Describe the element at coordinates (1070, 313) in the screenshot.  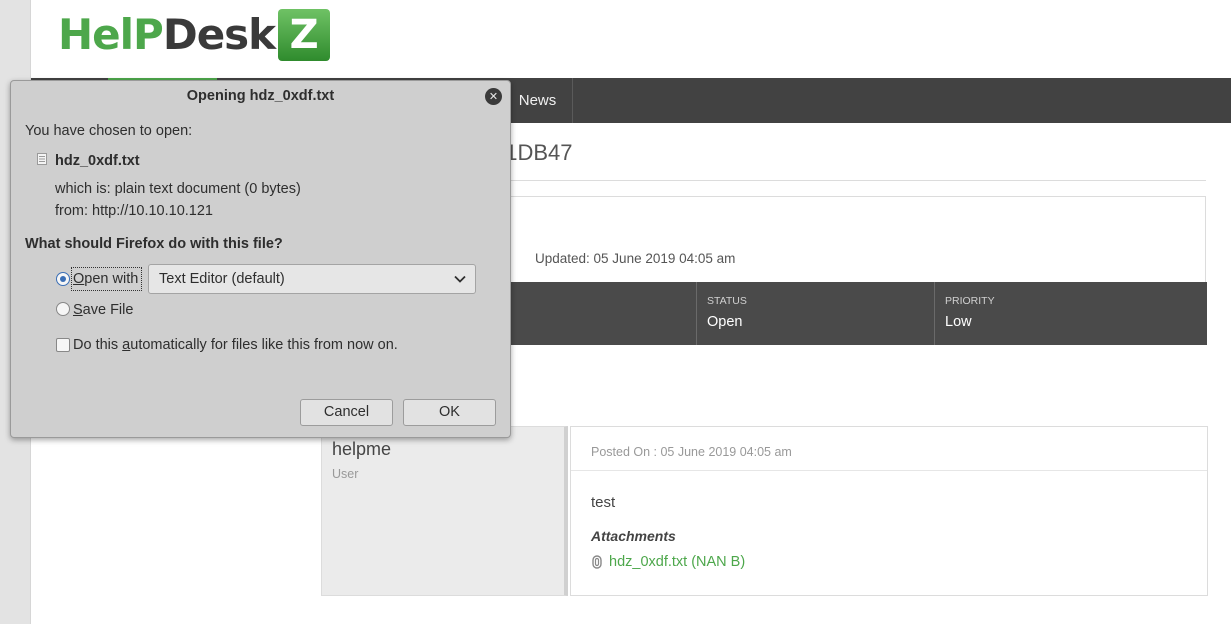
I see `priority-stat: PRIORITY Low` at that location.